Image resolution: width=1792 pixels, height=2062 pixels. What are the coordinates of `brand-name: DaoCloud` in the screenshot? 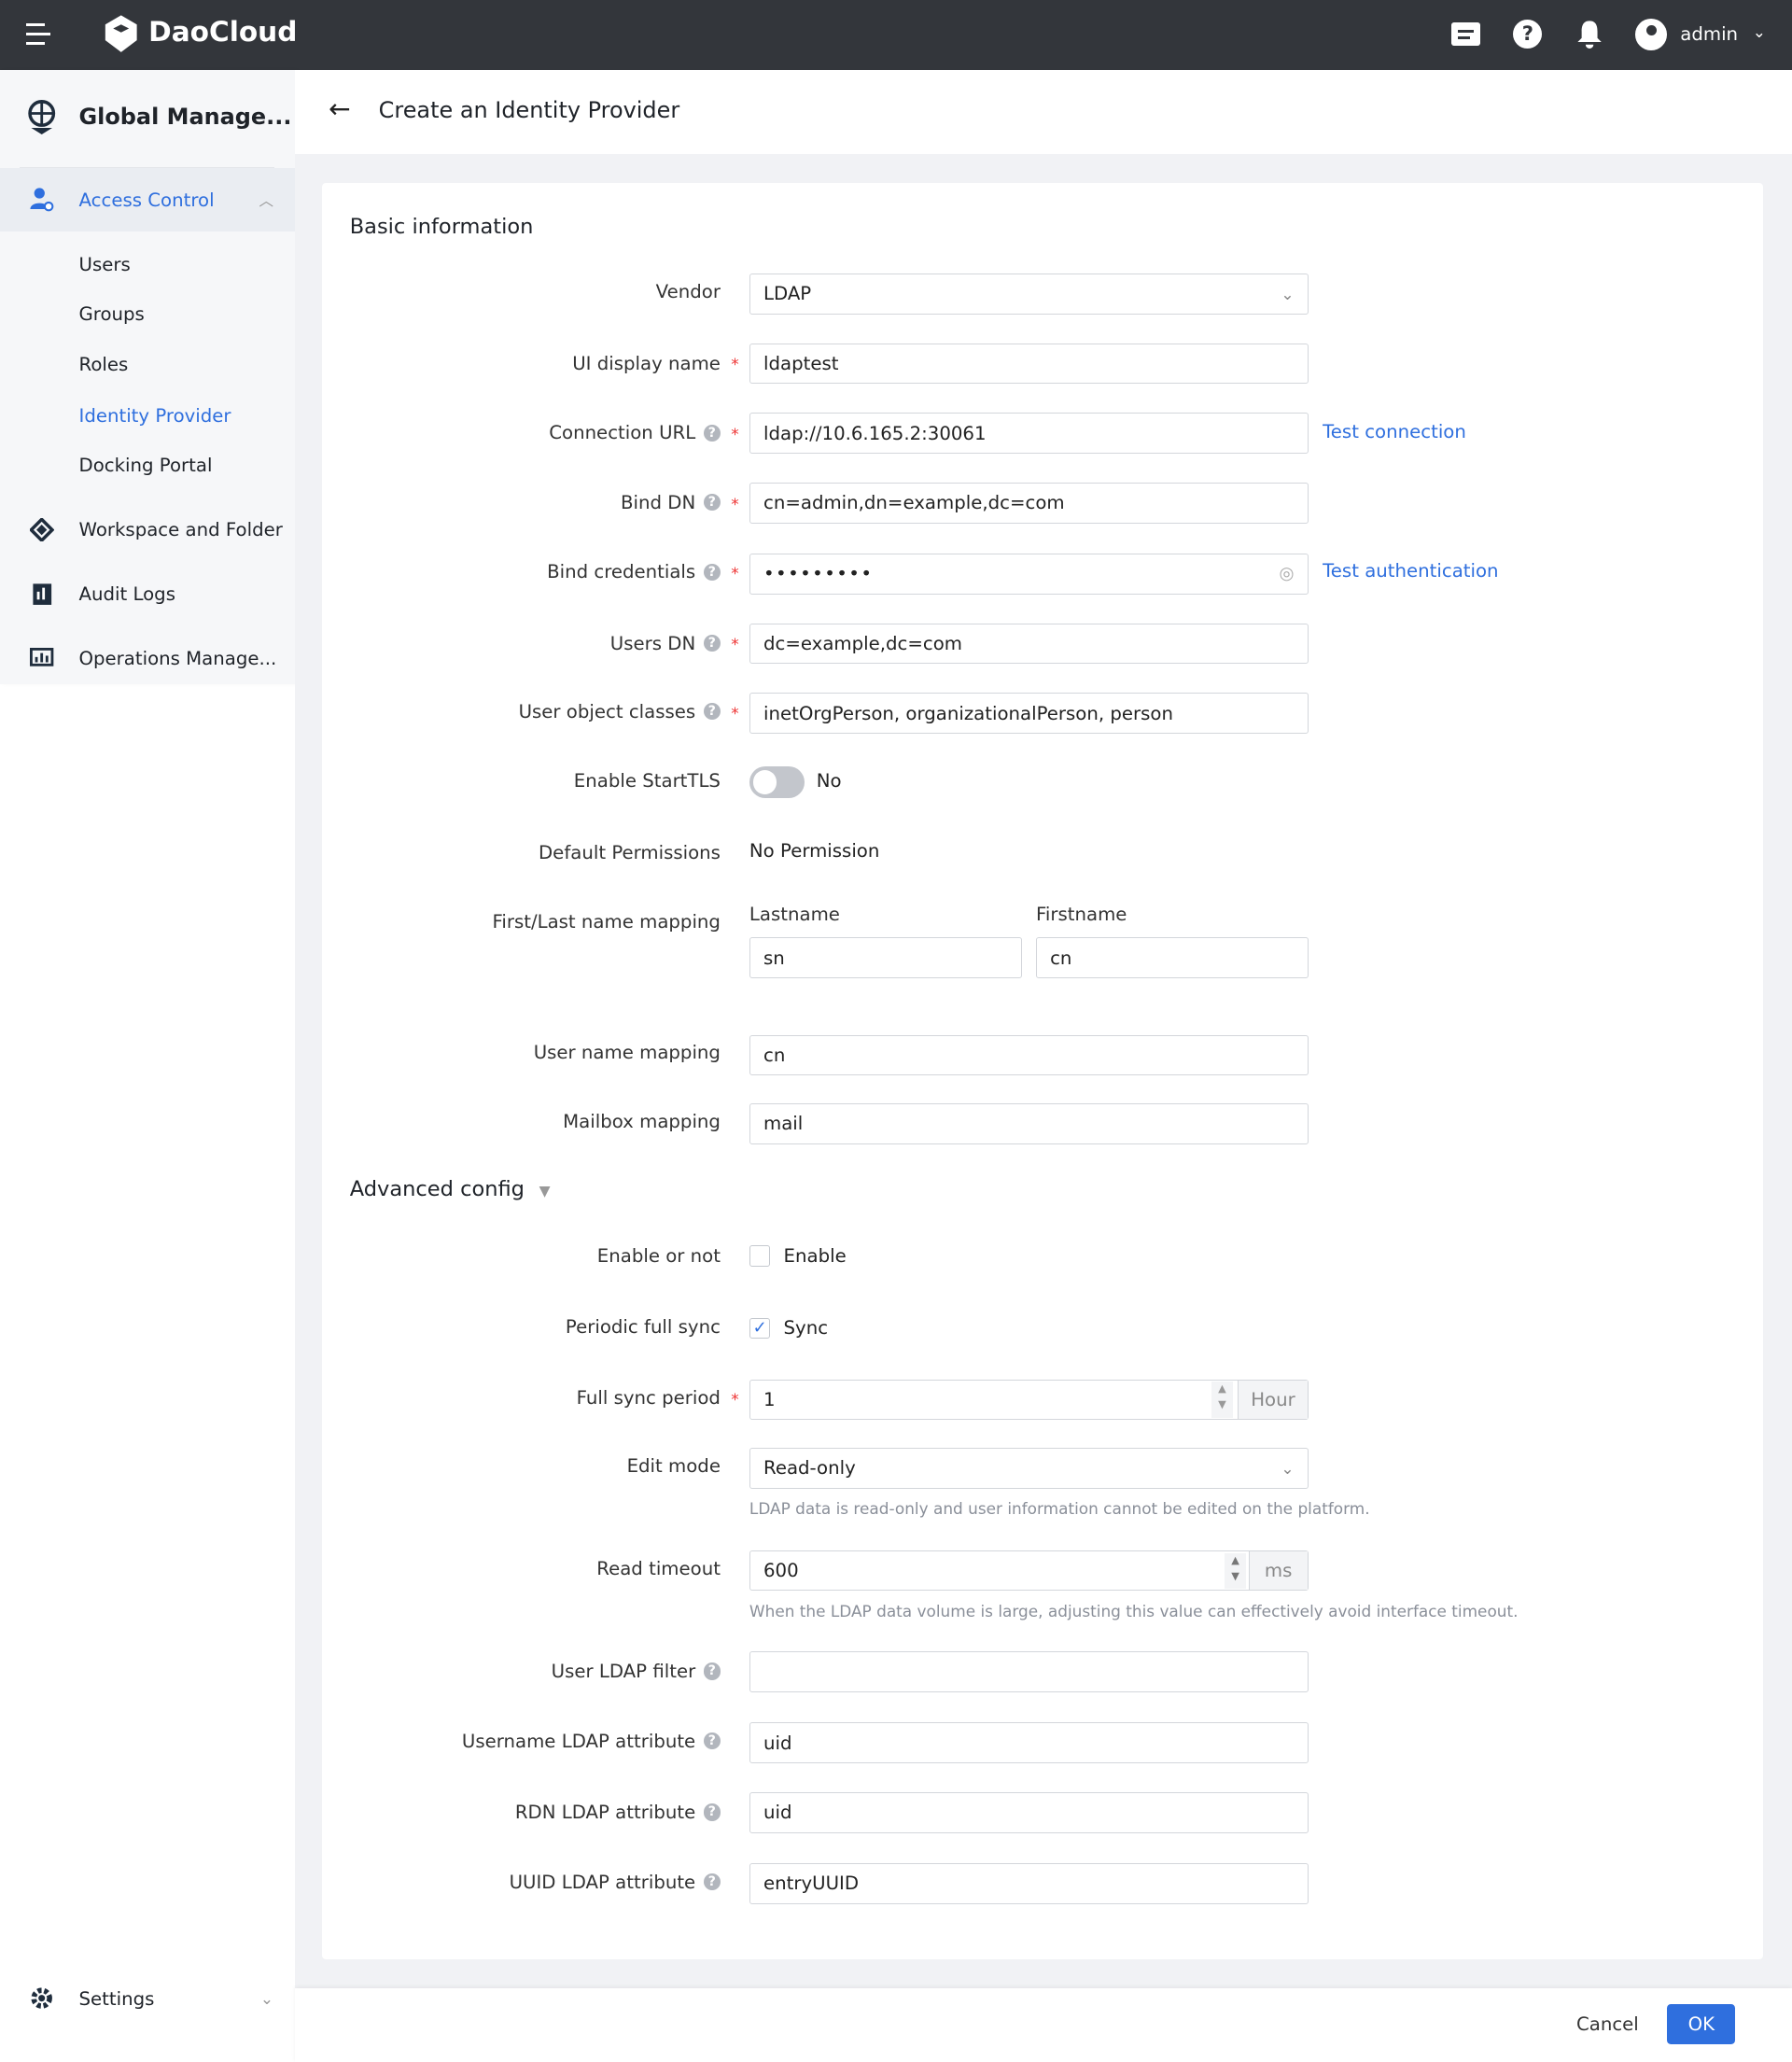 It's located at (222, 32).